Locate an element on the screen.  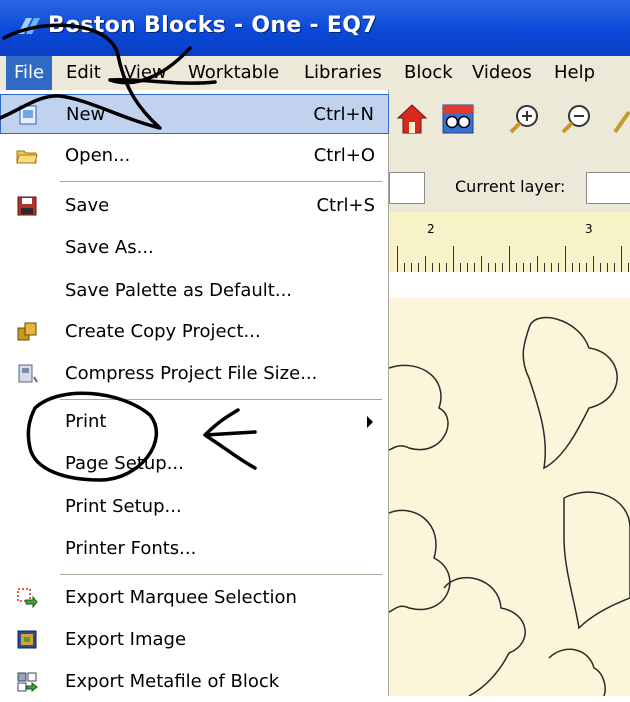
menu-file: File is located at coordinates (29, 73).